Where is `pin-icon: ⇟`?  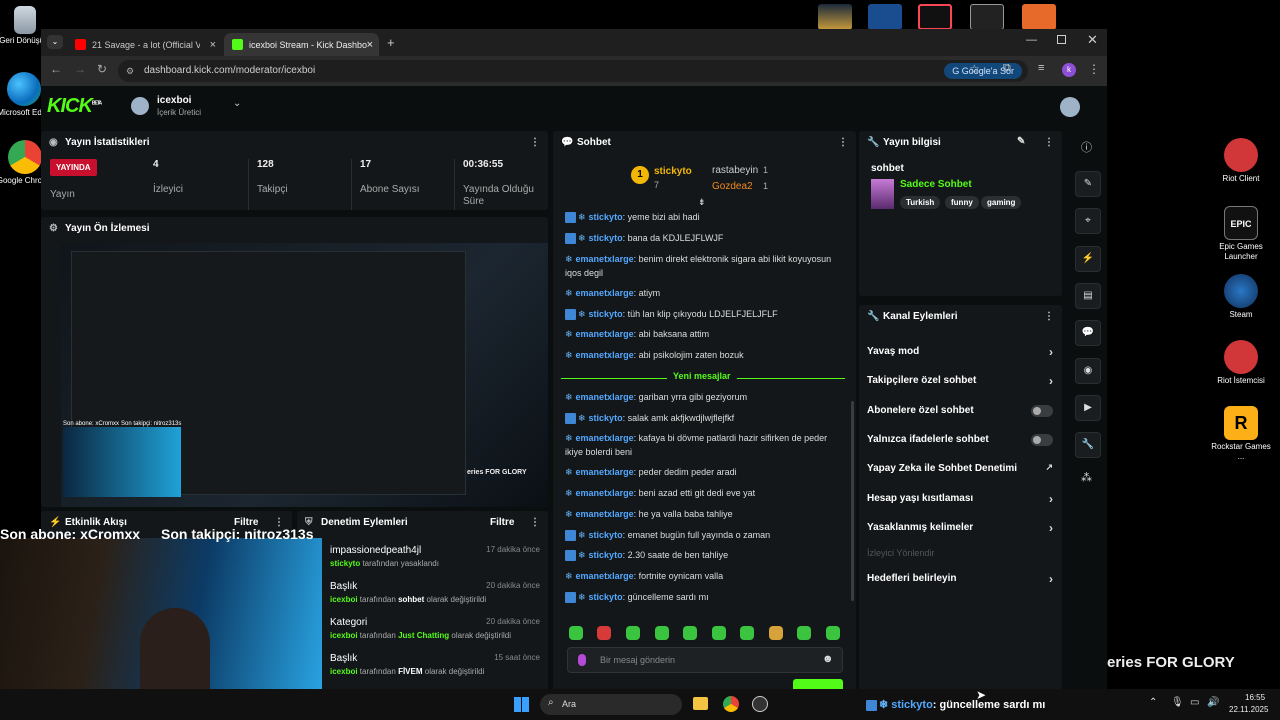 pin-icon: ⇟ is located at coordinates (702, 202).